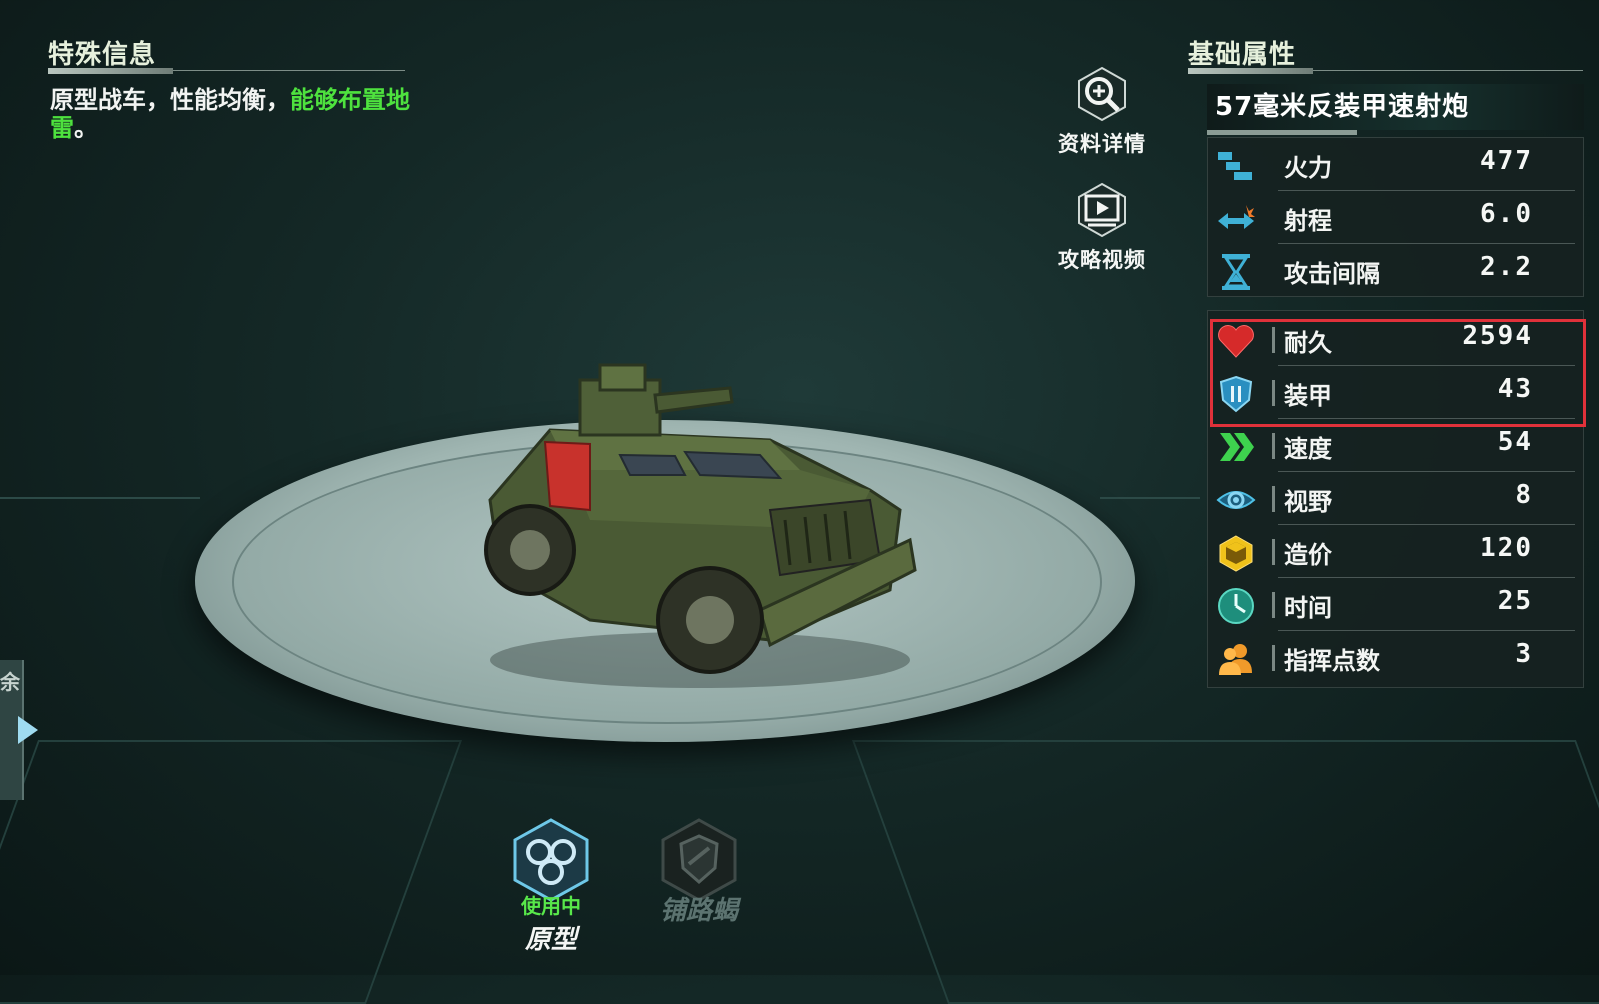 This screenshot has height=1004, width=1599. Describe the element at coordinates (1236, 219) in the screenshot. I see `range-icon` at that location.